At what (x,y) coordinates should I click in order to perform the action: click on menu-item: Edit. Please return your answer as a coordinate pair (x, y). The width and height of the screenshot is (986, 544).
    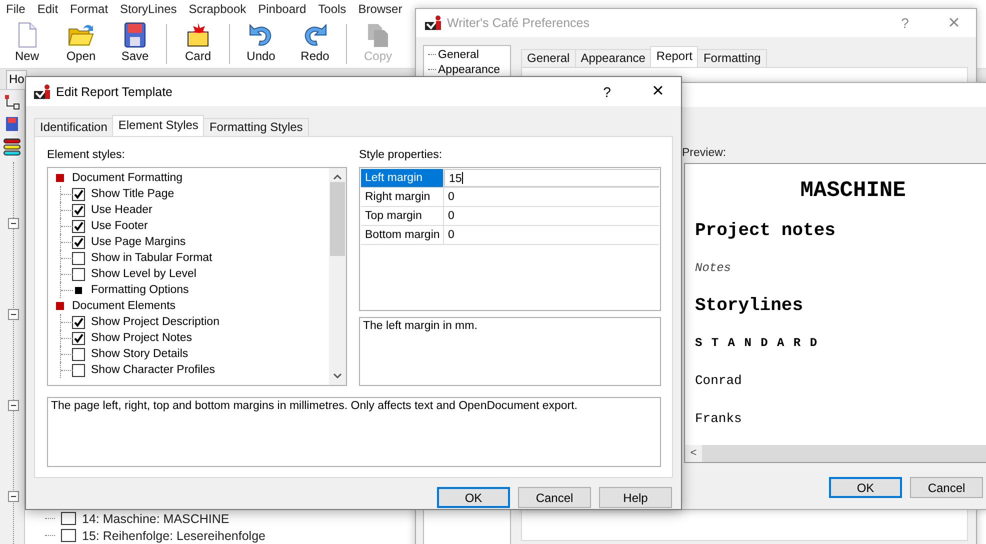
    Looking at the image, I should click on (47, 9).